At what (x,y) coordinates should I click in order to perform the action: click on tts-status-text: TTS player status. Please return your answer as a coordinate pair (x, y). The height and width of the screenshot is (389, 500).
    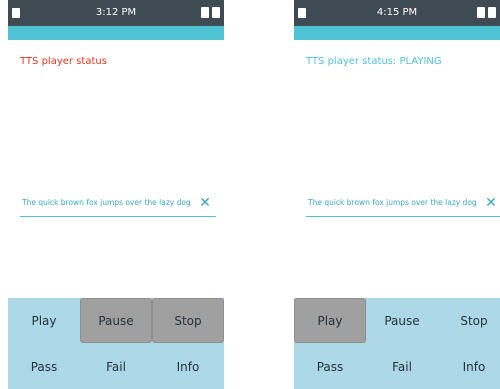
    Looking at the image, I should click on (63, 61).